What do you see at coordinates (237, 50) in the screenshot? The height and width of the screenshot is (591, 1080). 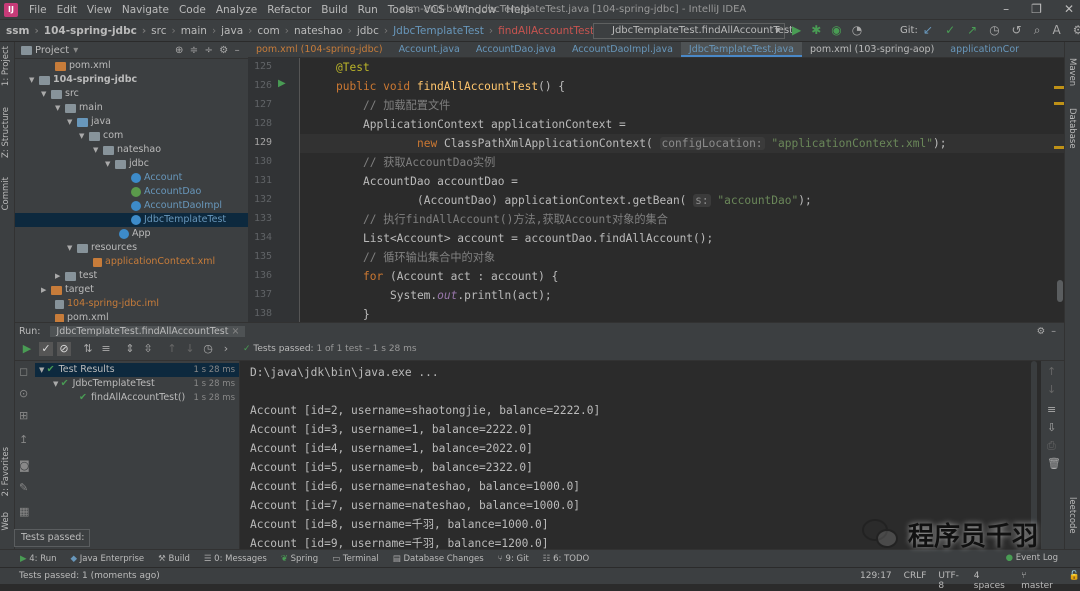 I see `hide-icon: –` at bounding box center [237, 50].